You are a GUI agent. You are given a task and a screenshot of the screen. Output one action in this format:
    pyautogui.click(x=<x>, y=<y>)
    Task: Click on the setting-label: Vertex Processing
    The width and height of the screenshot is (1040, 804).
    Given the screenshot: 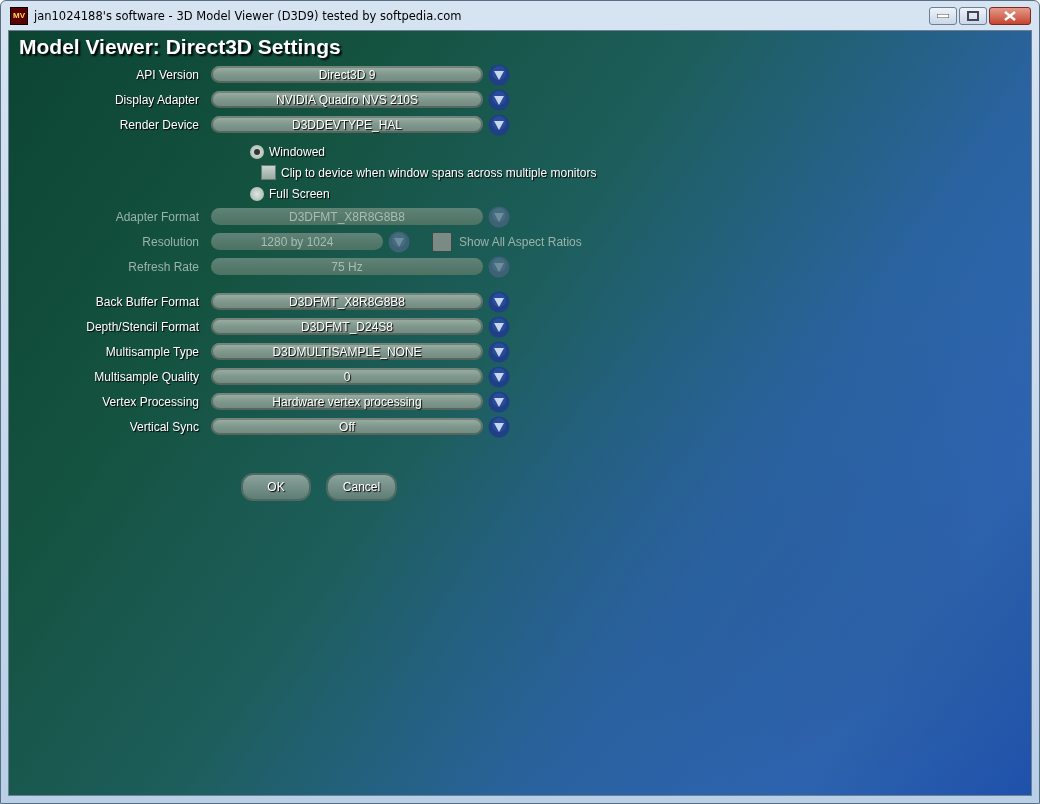 What is the action you would take?
    pyautogui.click(x=150, y=401)
    